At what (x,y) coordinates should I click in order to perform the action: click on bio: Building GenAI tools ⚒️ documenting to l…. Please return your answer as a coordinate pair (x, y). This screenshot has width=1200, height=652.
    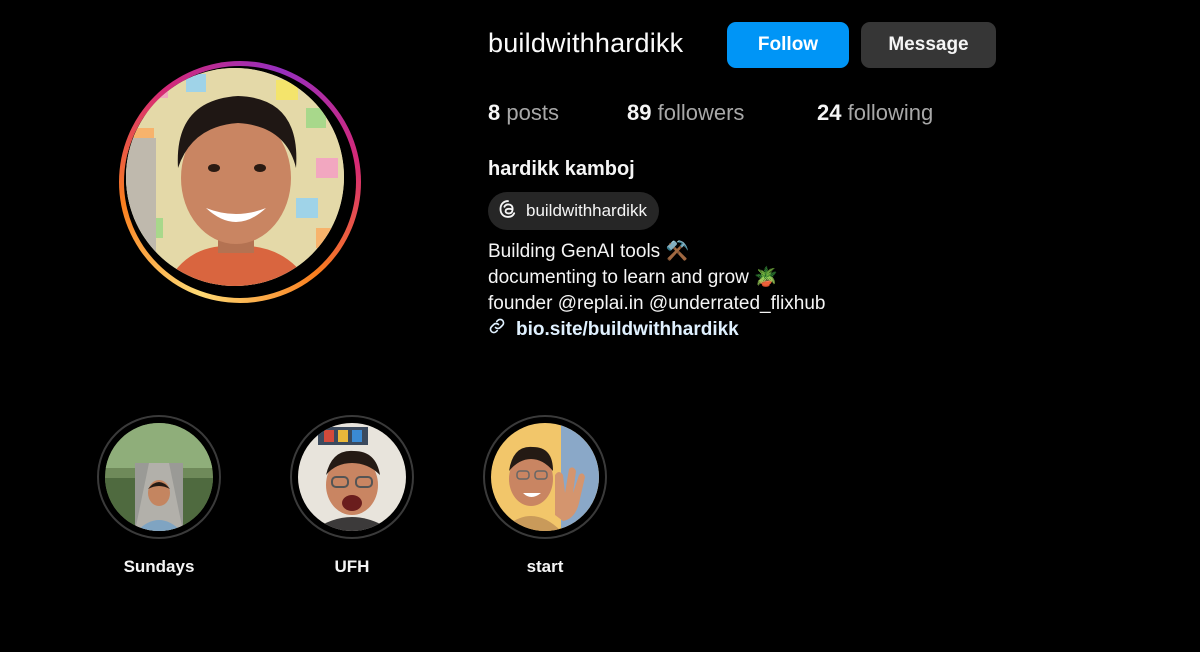
    Looking at the image, I should click on (657, 291).